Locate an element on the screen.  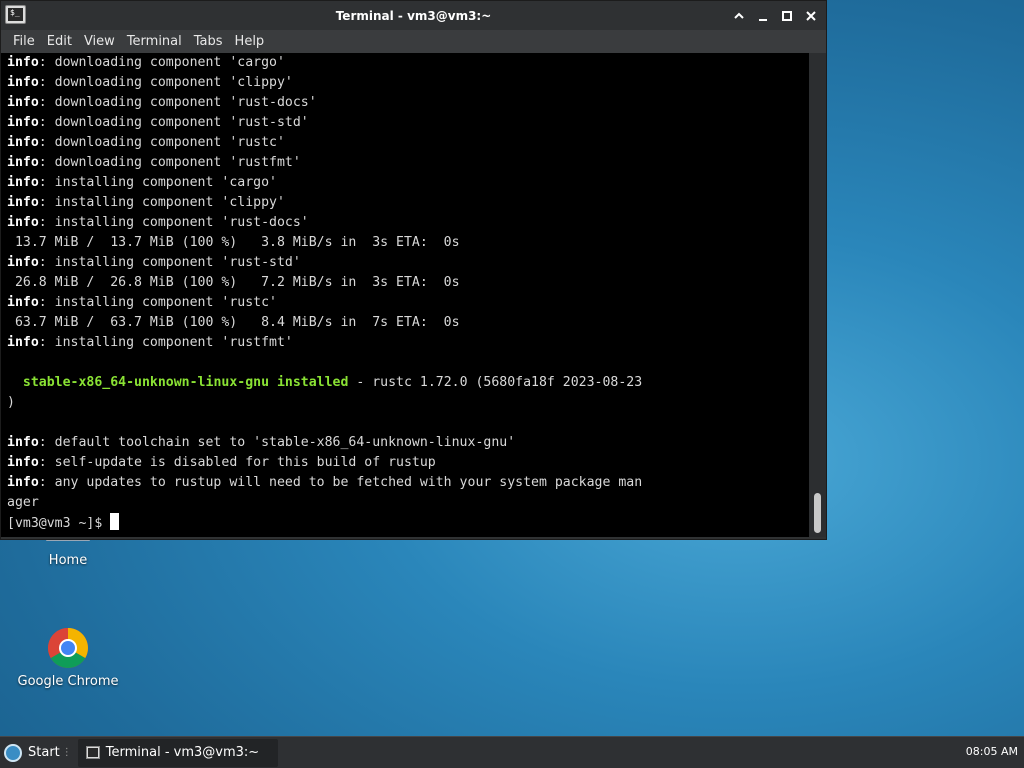
menu-view: View is located at coordinates (99, 41).